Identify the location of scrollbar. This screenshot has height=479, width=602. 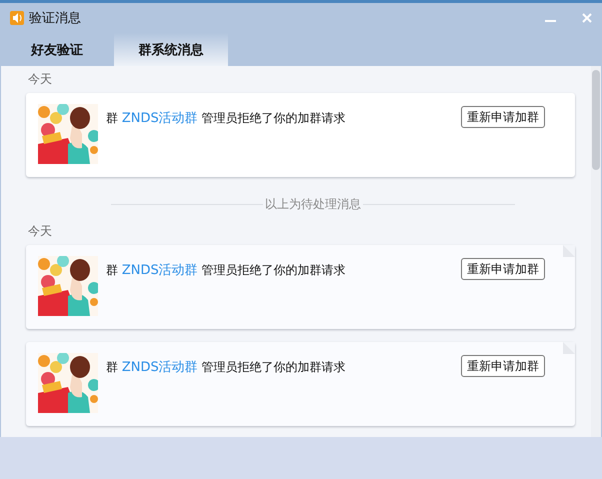
(596, 251).